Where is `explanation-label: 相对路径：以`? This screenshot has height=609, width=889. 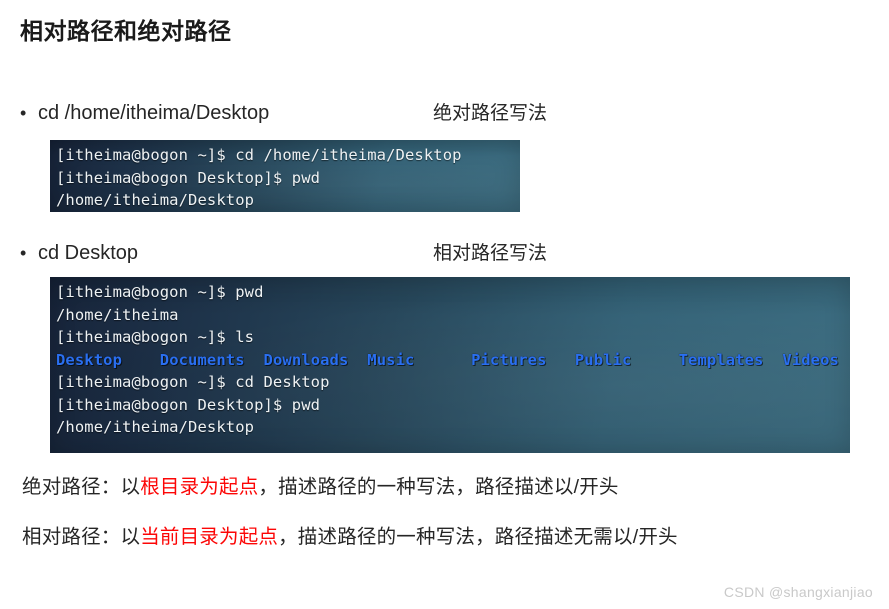 explanation-label: 相对路径：以 is located at coordinates (81, 537).